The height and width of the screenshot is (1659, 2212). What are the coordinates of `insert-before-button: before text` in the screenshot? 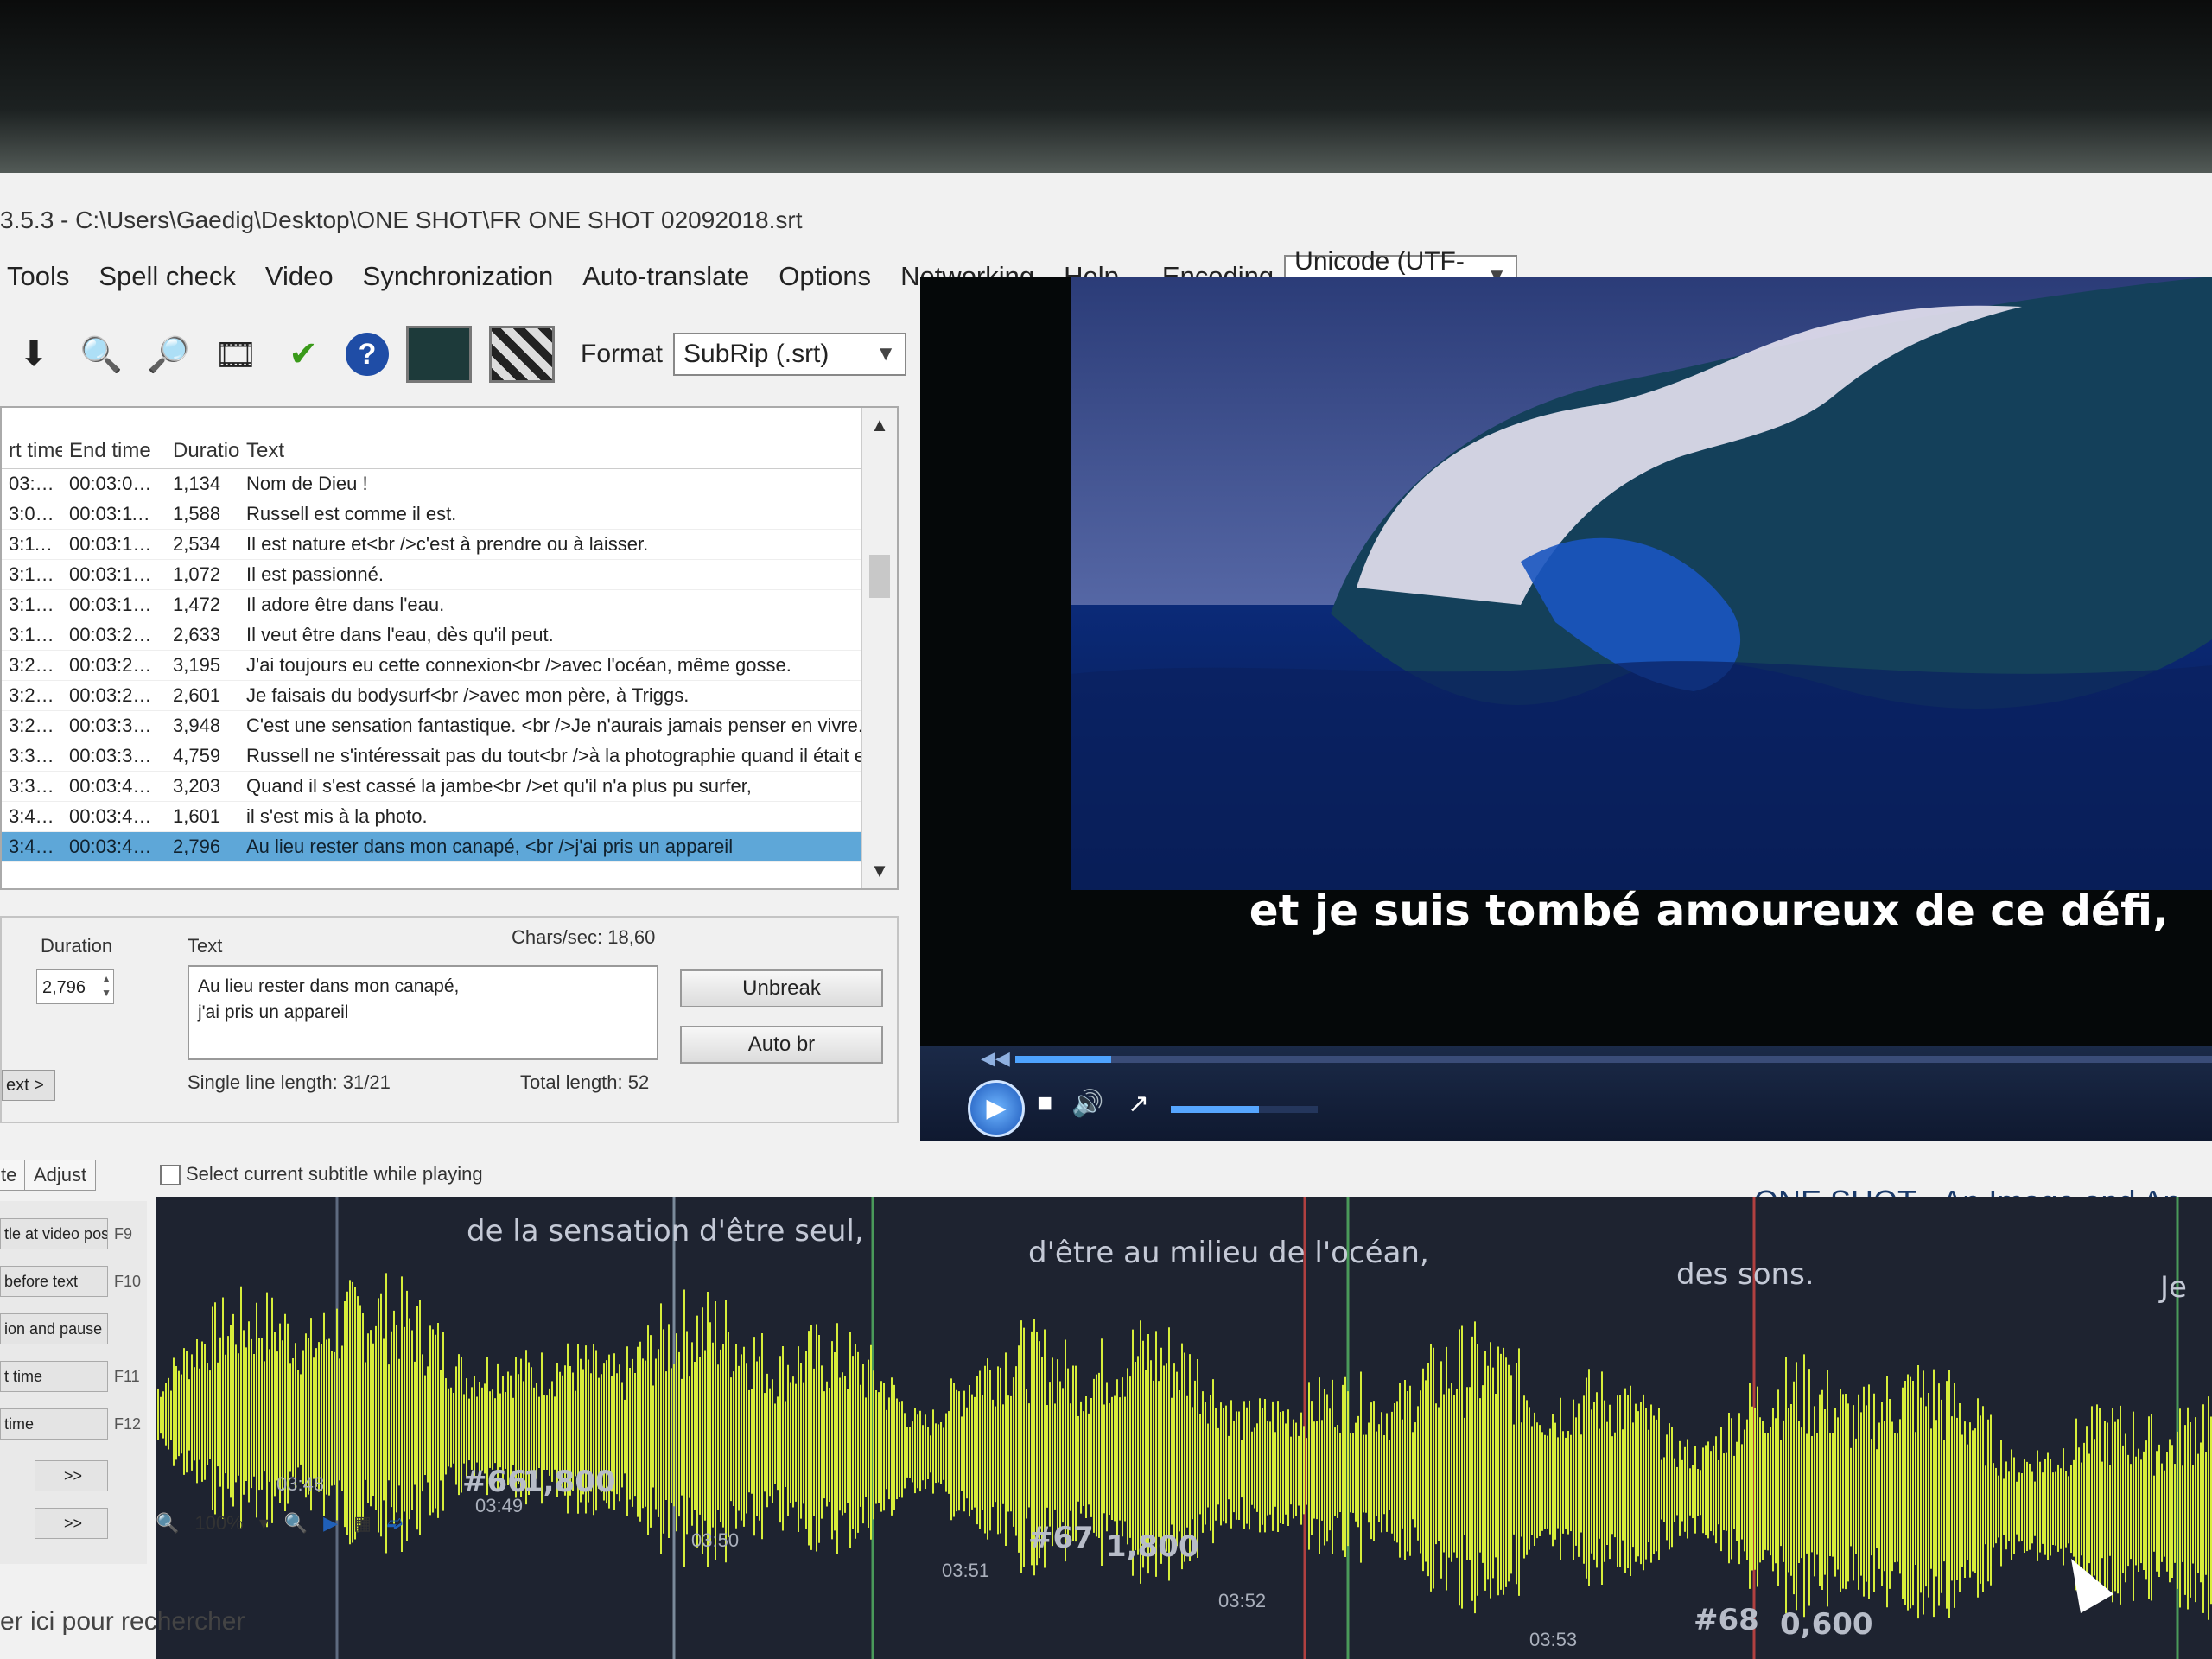 It's located at (54, 1281).